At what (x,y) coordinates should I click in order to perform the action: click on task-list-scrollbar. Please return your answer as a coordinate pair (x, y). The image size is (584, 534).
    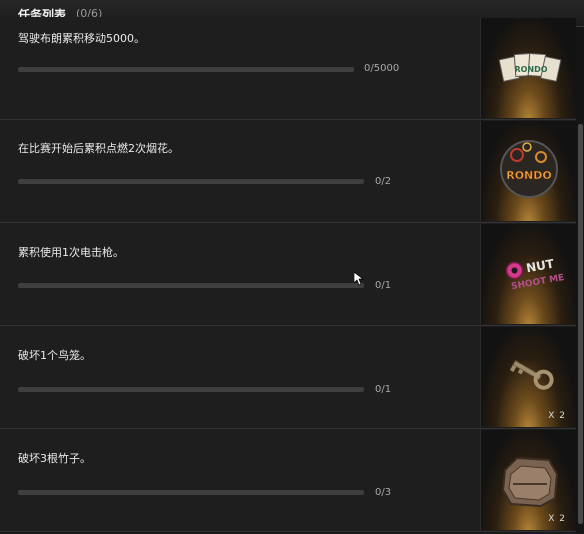
    Looking at the image, I should click on (580, 280).